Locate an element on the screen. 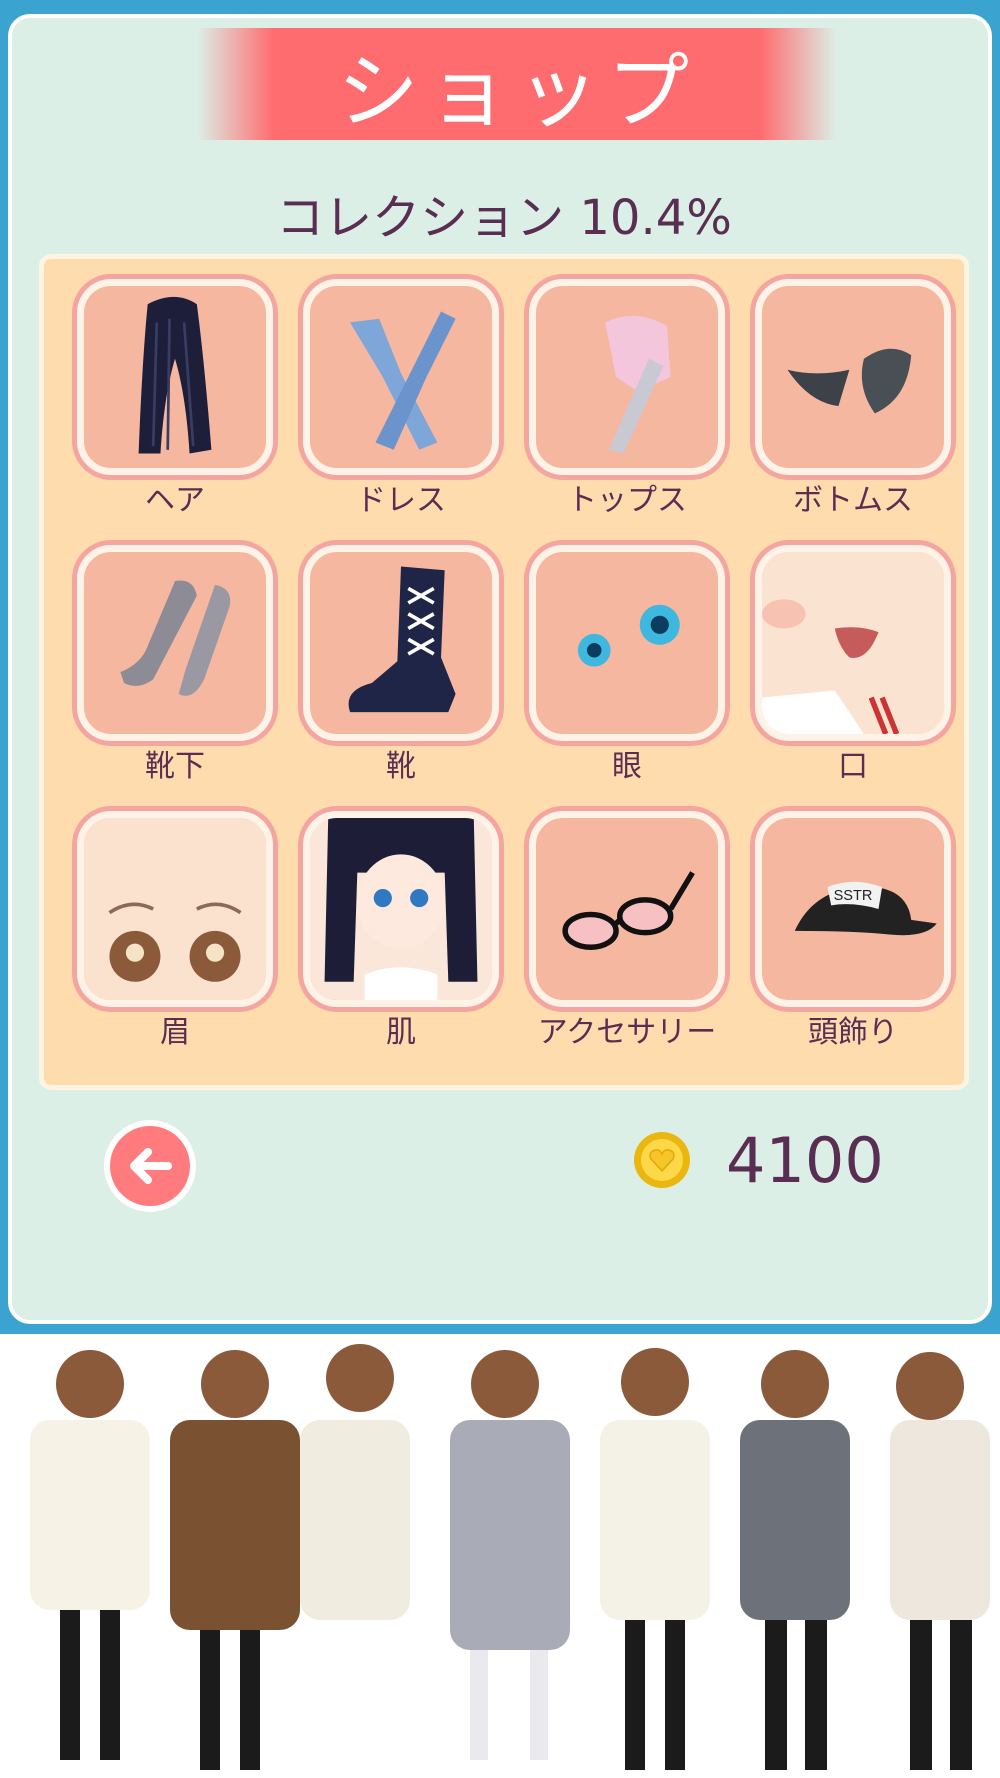 The height and width of the screenshot is (1778, 1000). cap-icon: SSTR is located at coordinates (853, 909).